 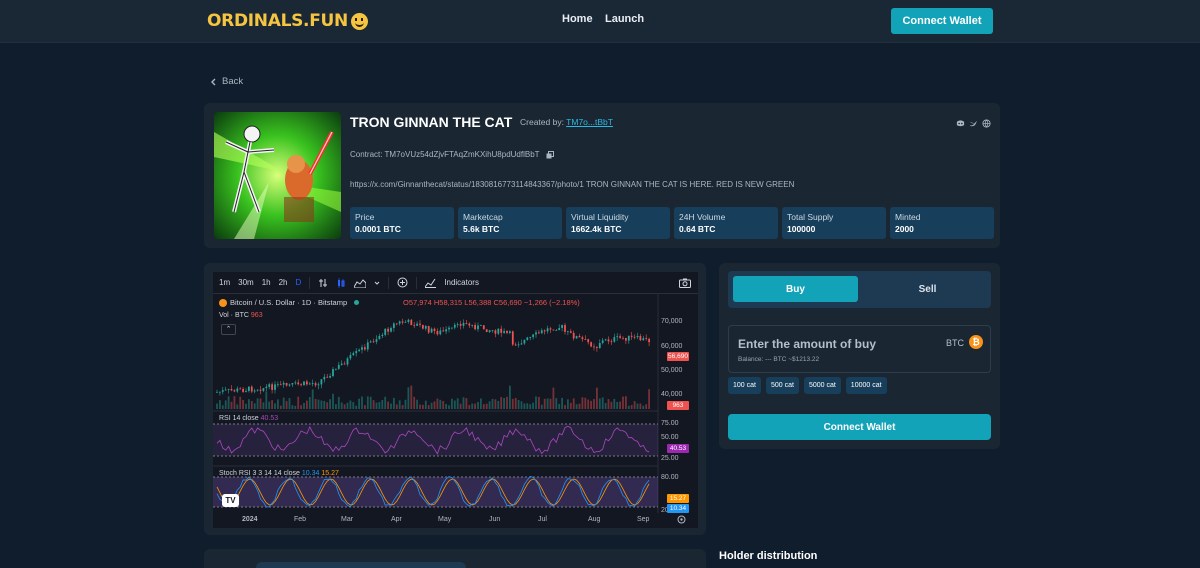 I want to click on tab-buy: Buy, so click(x=795, y=289).